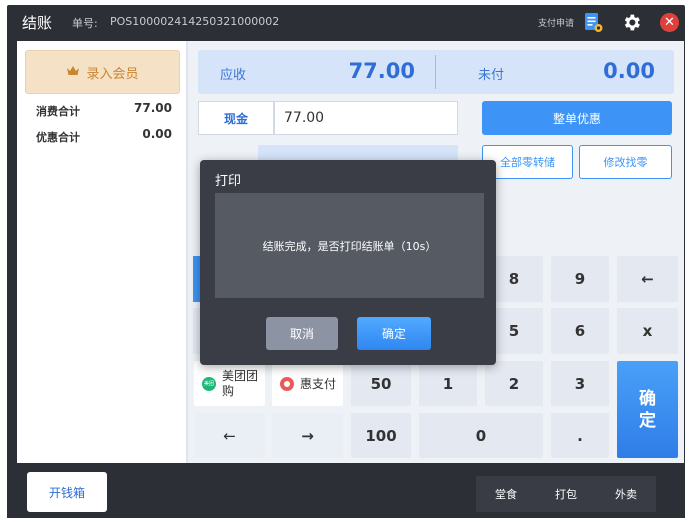 Image resolution: width=692 pixels, height=522 pixels. Describe the element at coordinates (626, 494) in the screenshot. I see `takeout-button: 外卖` at that location.